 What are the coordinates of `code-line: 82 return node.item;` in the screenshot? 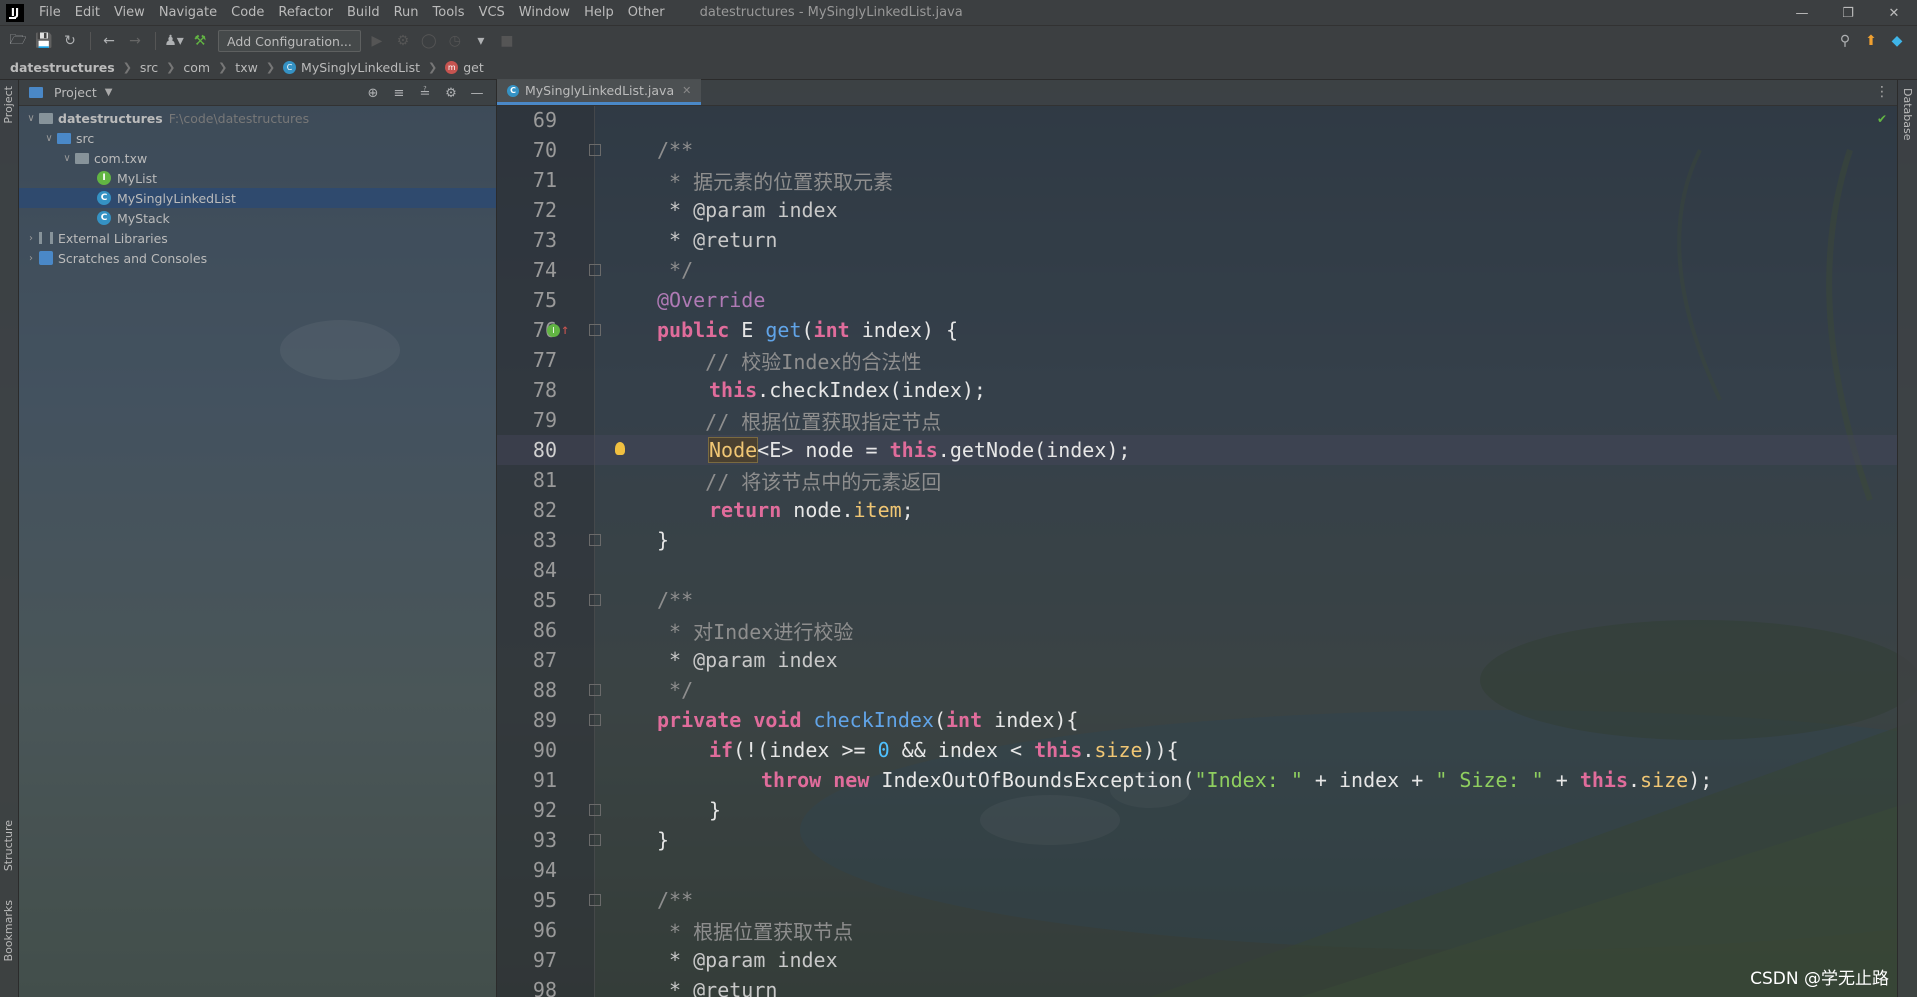 It's located at (1197, 510).